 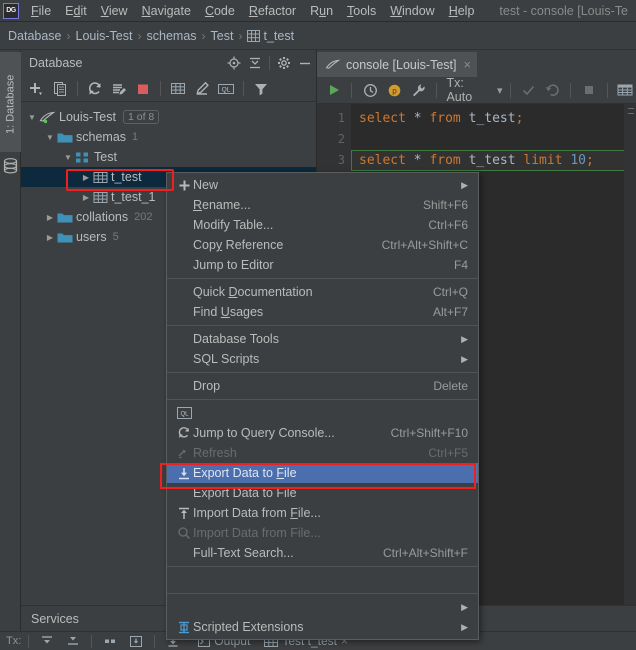 I want to click on menu-item-quick-documentation: Quick Documentation Ctrl+Q, so click(x=322, y=292).